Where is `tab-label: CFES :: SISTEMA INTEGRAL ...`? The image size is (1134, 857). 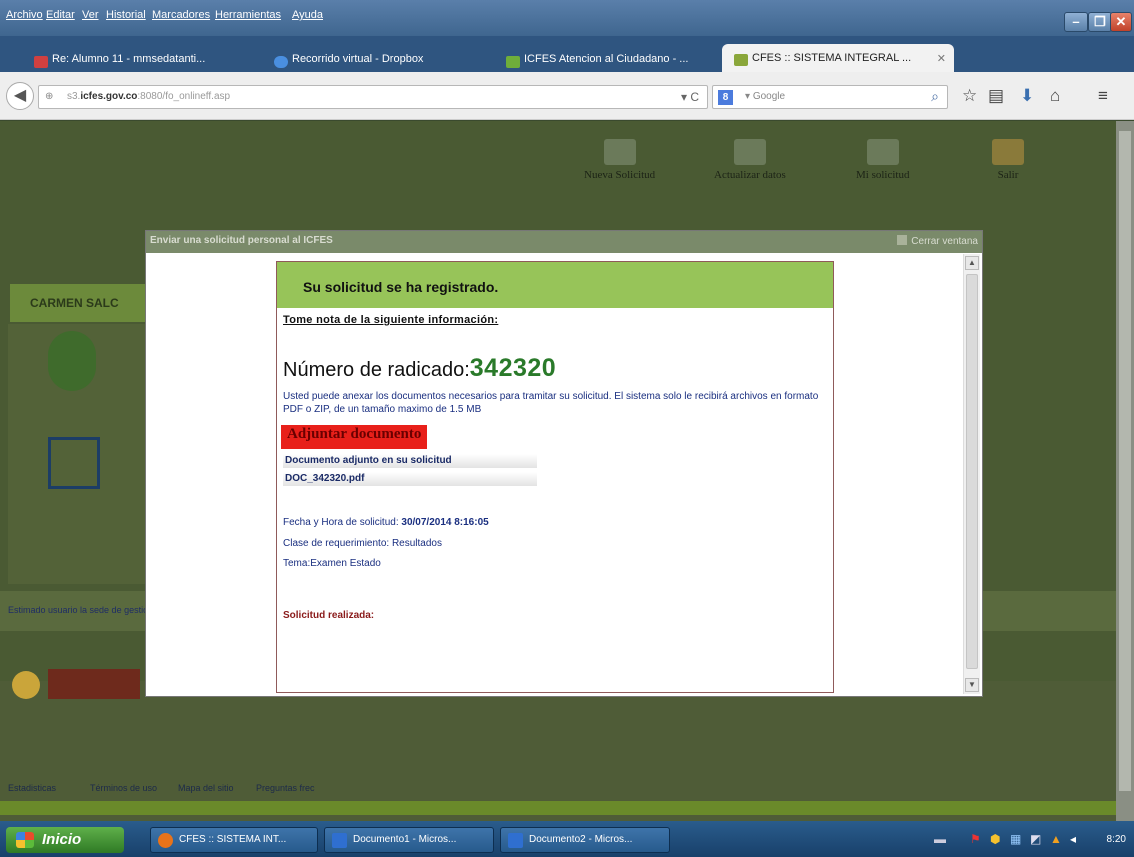
tab-label: CFES :: SISTEMA INTEGRAL ... is located at coordinates (832, 58).